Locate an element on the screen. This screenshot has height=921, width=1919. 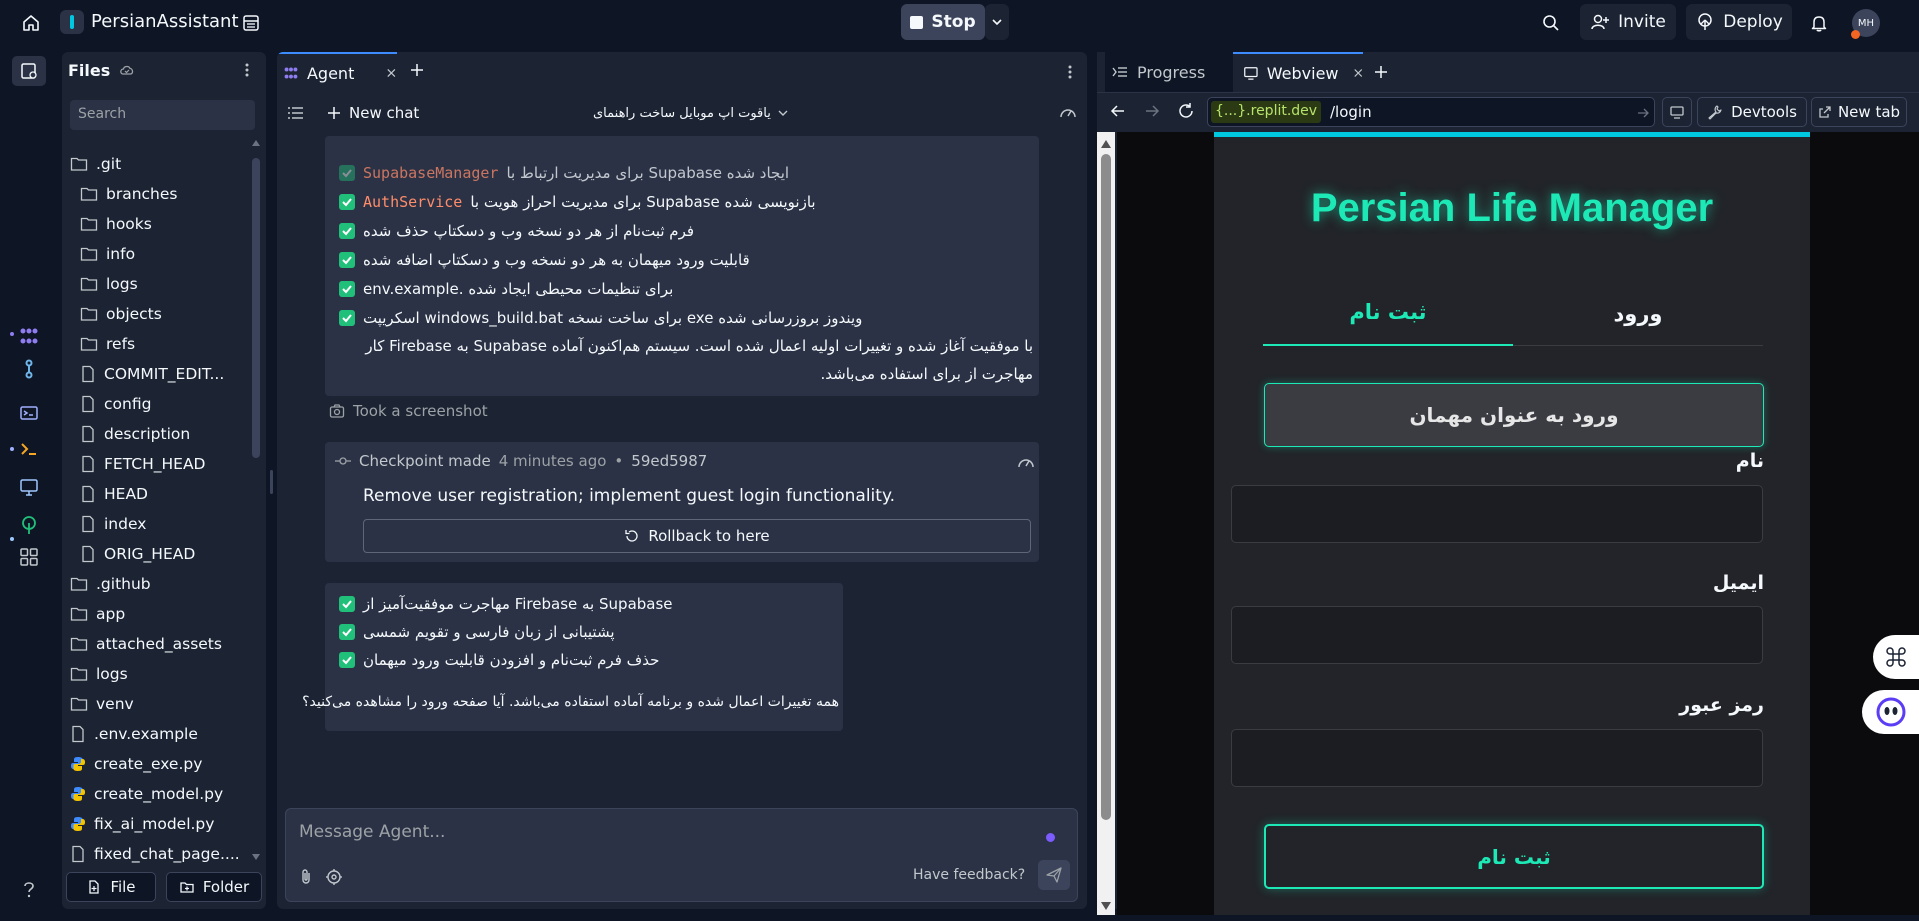
new-folder-button: Folder is located at coordinates (214, 887).